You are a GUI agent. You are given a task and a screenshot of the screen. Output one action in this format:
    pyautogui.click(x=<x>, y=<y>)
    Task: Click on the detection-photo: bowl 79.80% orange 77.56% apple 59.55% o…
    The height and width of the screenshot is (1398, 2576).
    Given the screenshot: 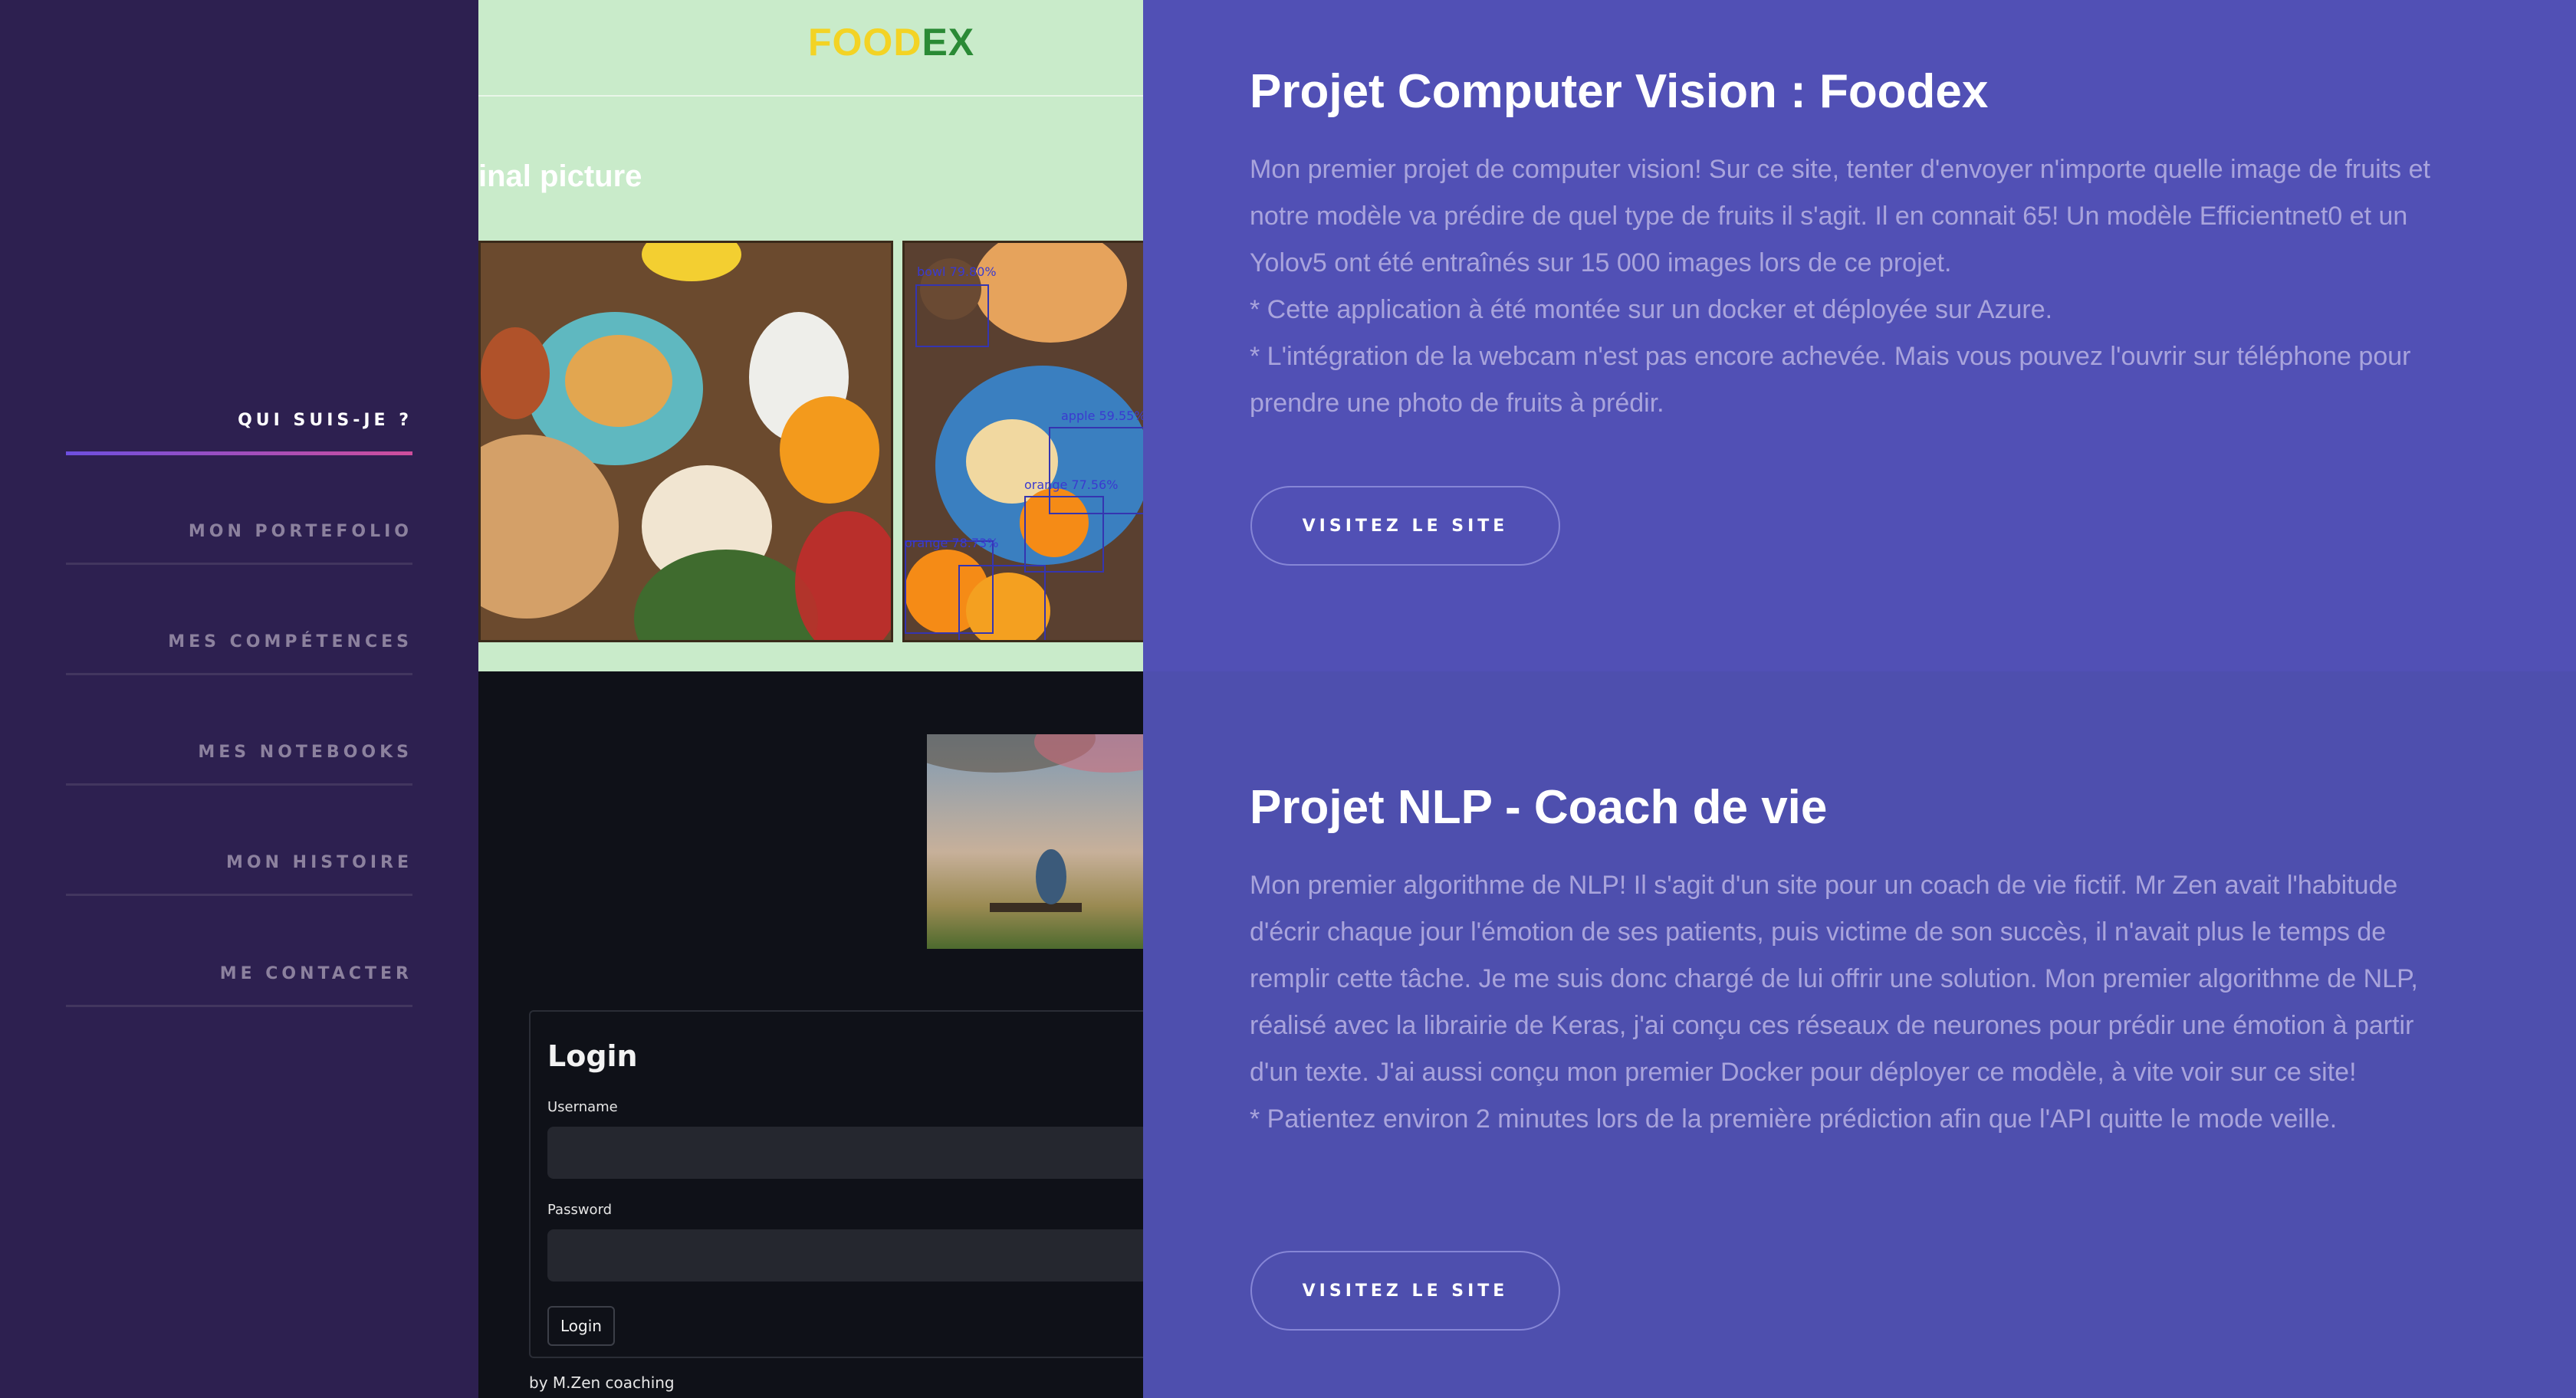 What is the action you would take?
    pyautogui.click(x=1022, y=441)
    